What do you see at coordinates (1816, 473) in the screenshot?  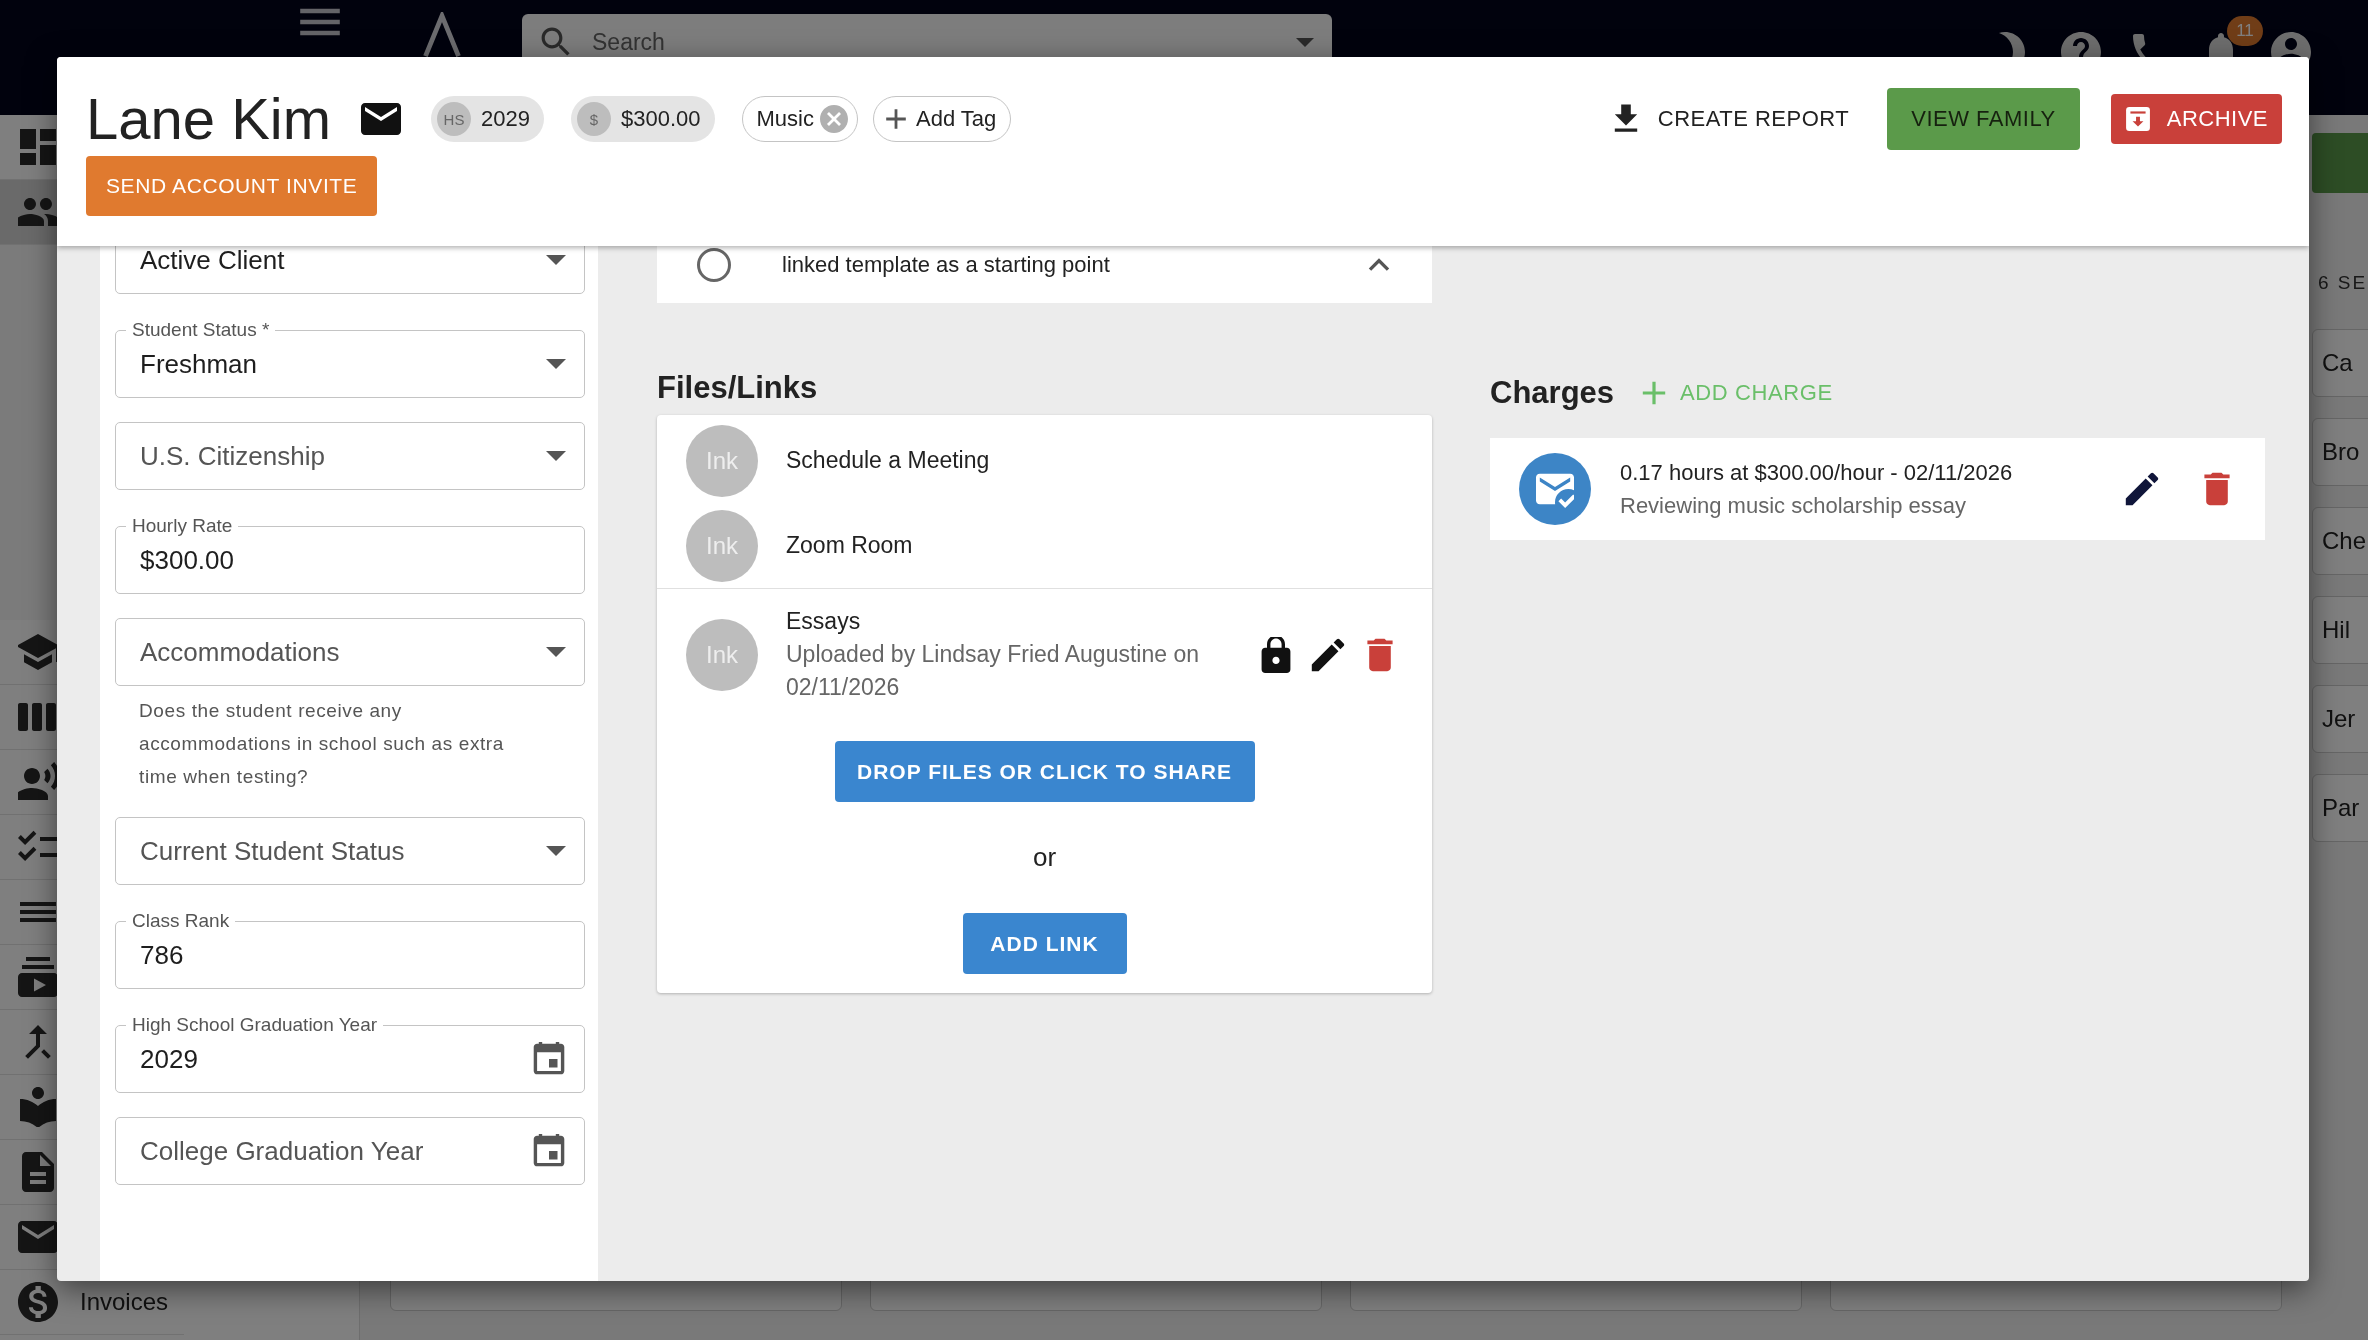 I see `charge-title: 0.17 hours at $300.00/hour - 02/11/2026` at bounding box center [1816, 473].